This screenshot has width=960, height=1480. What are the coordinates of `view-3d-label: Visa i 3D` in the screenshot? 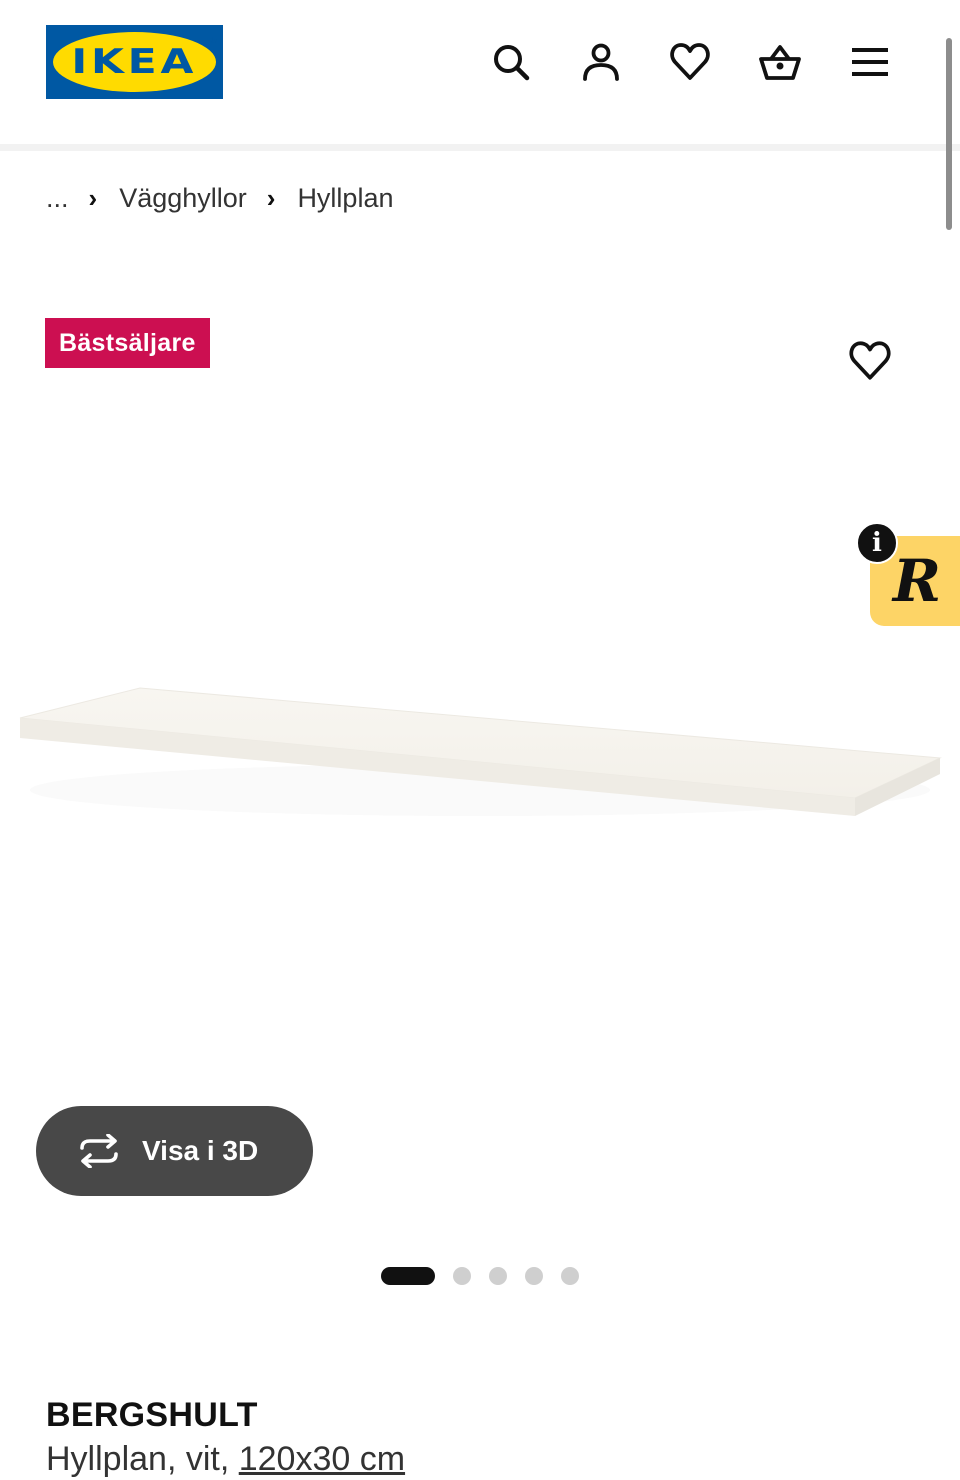 It's located at (200, 1150).